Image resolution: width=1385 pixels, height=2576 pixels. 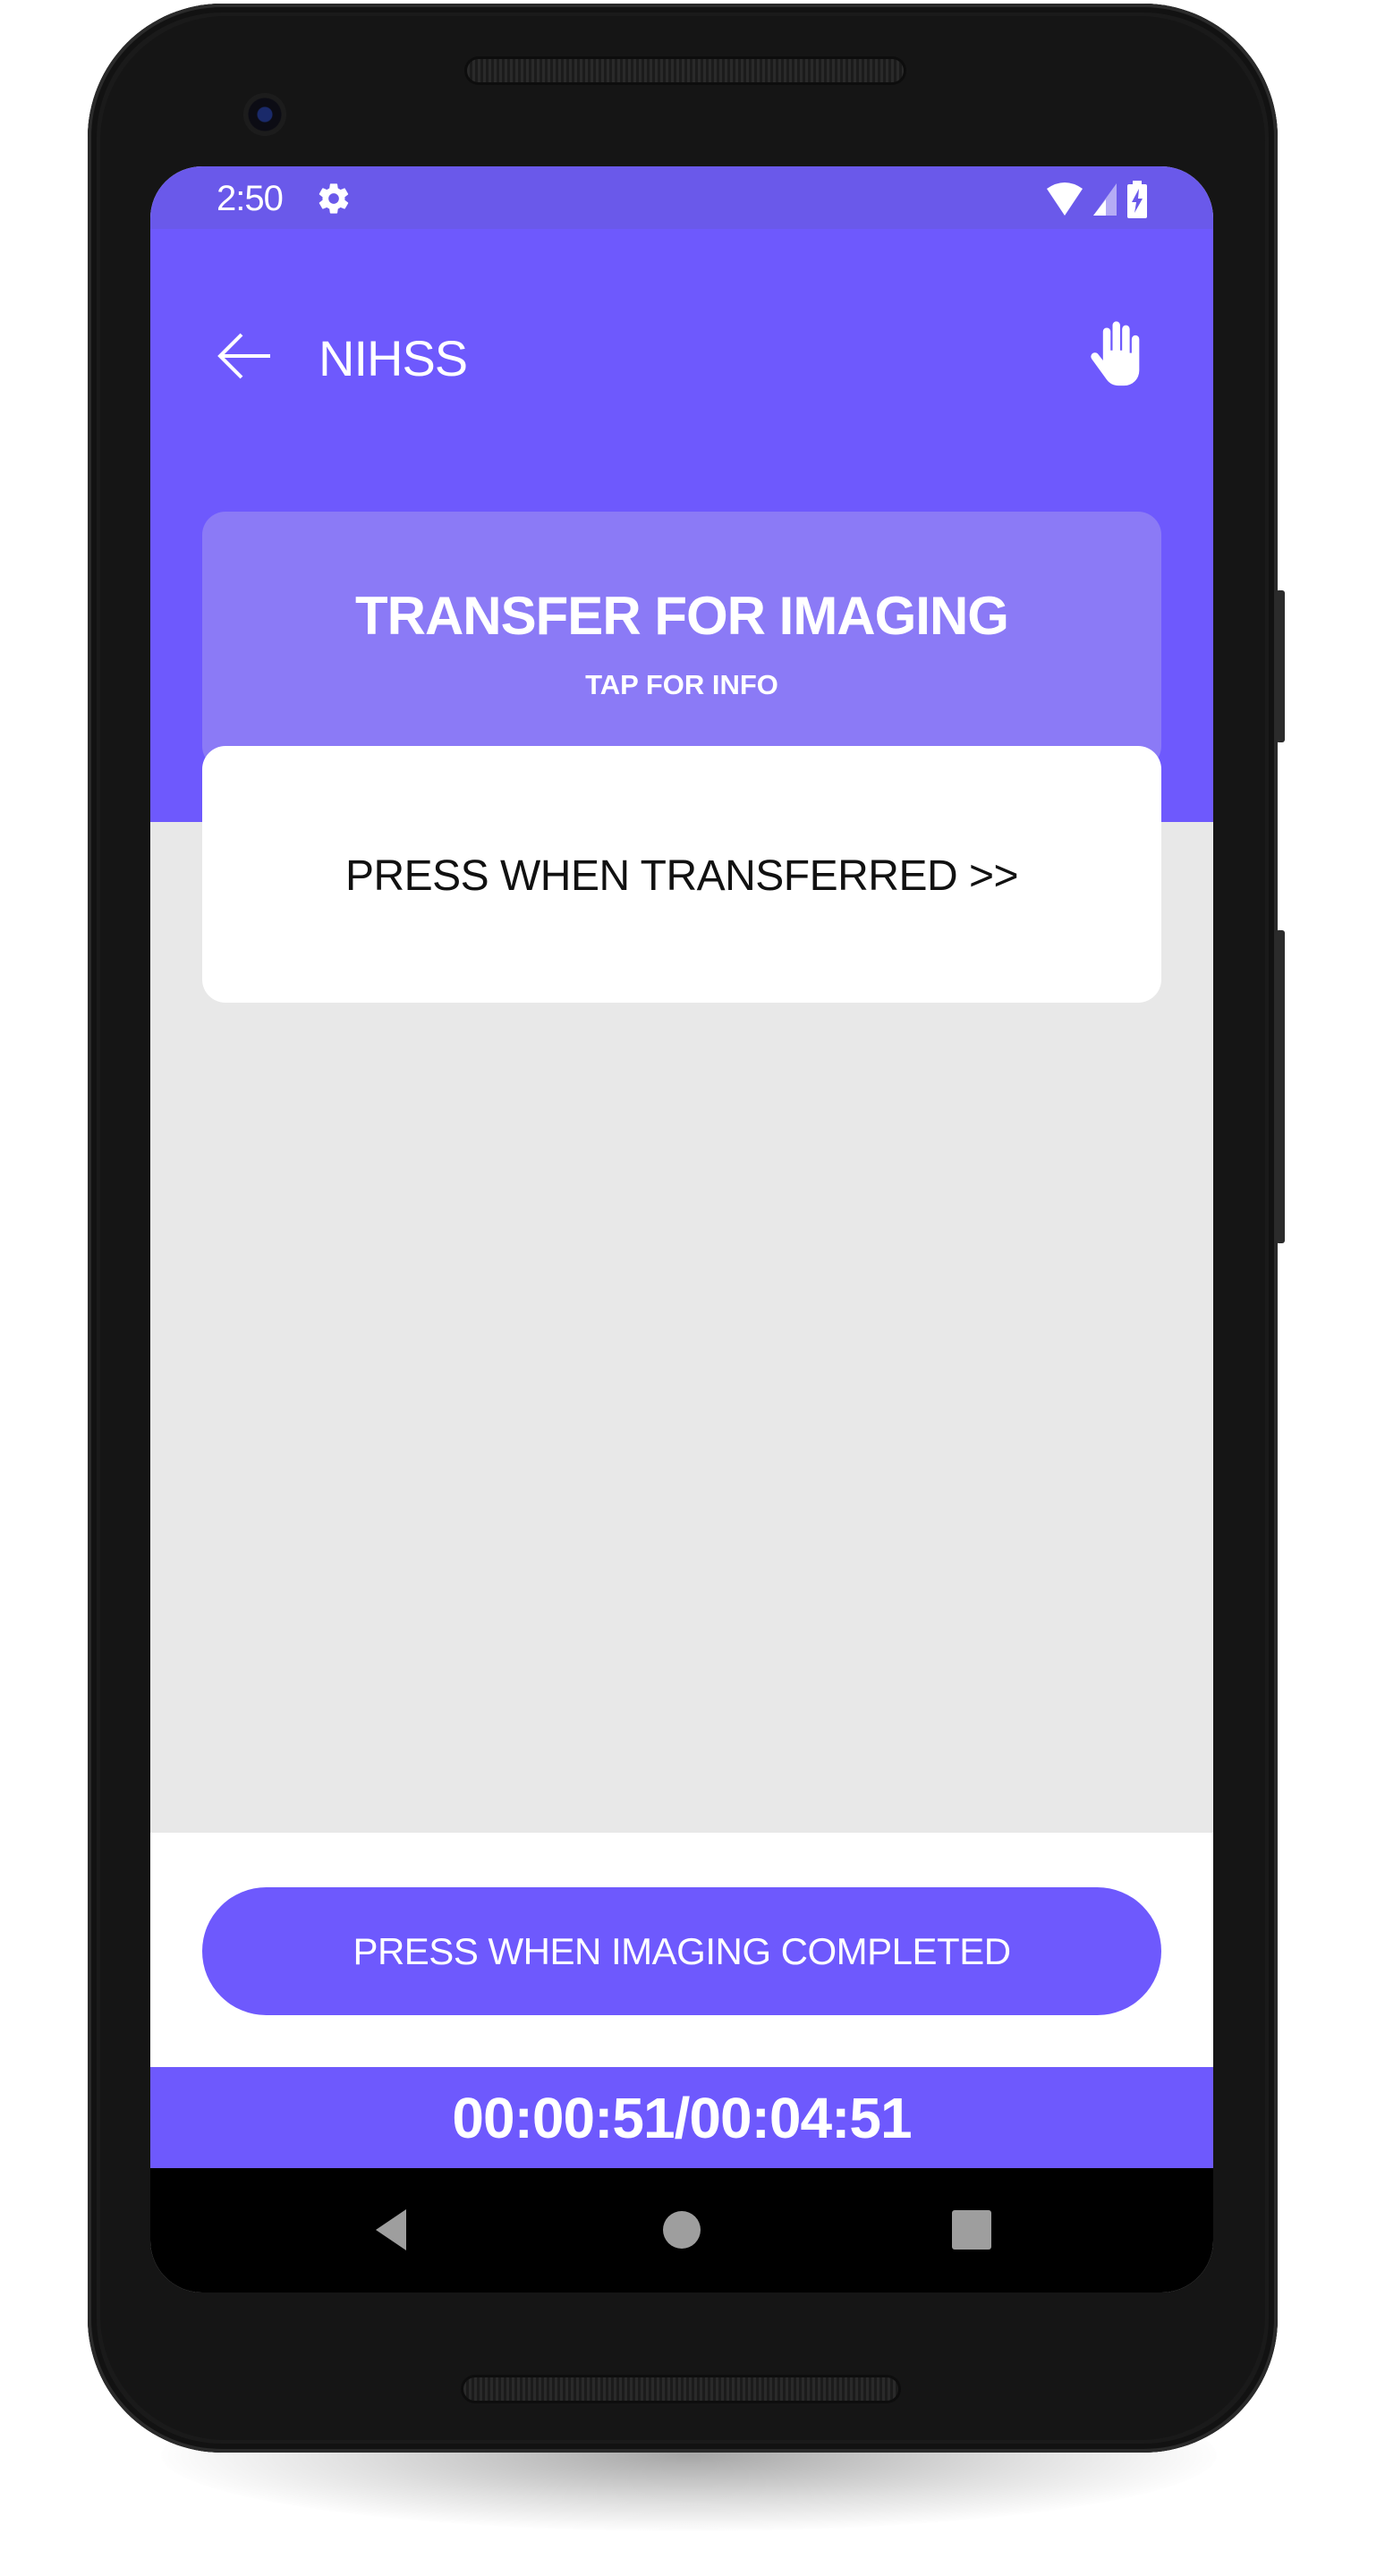 I want to click on transferred-button-label: PRESS WHEN TRANSFERRED >>, so click(x=681, y=876).